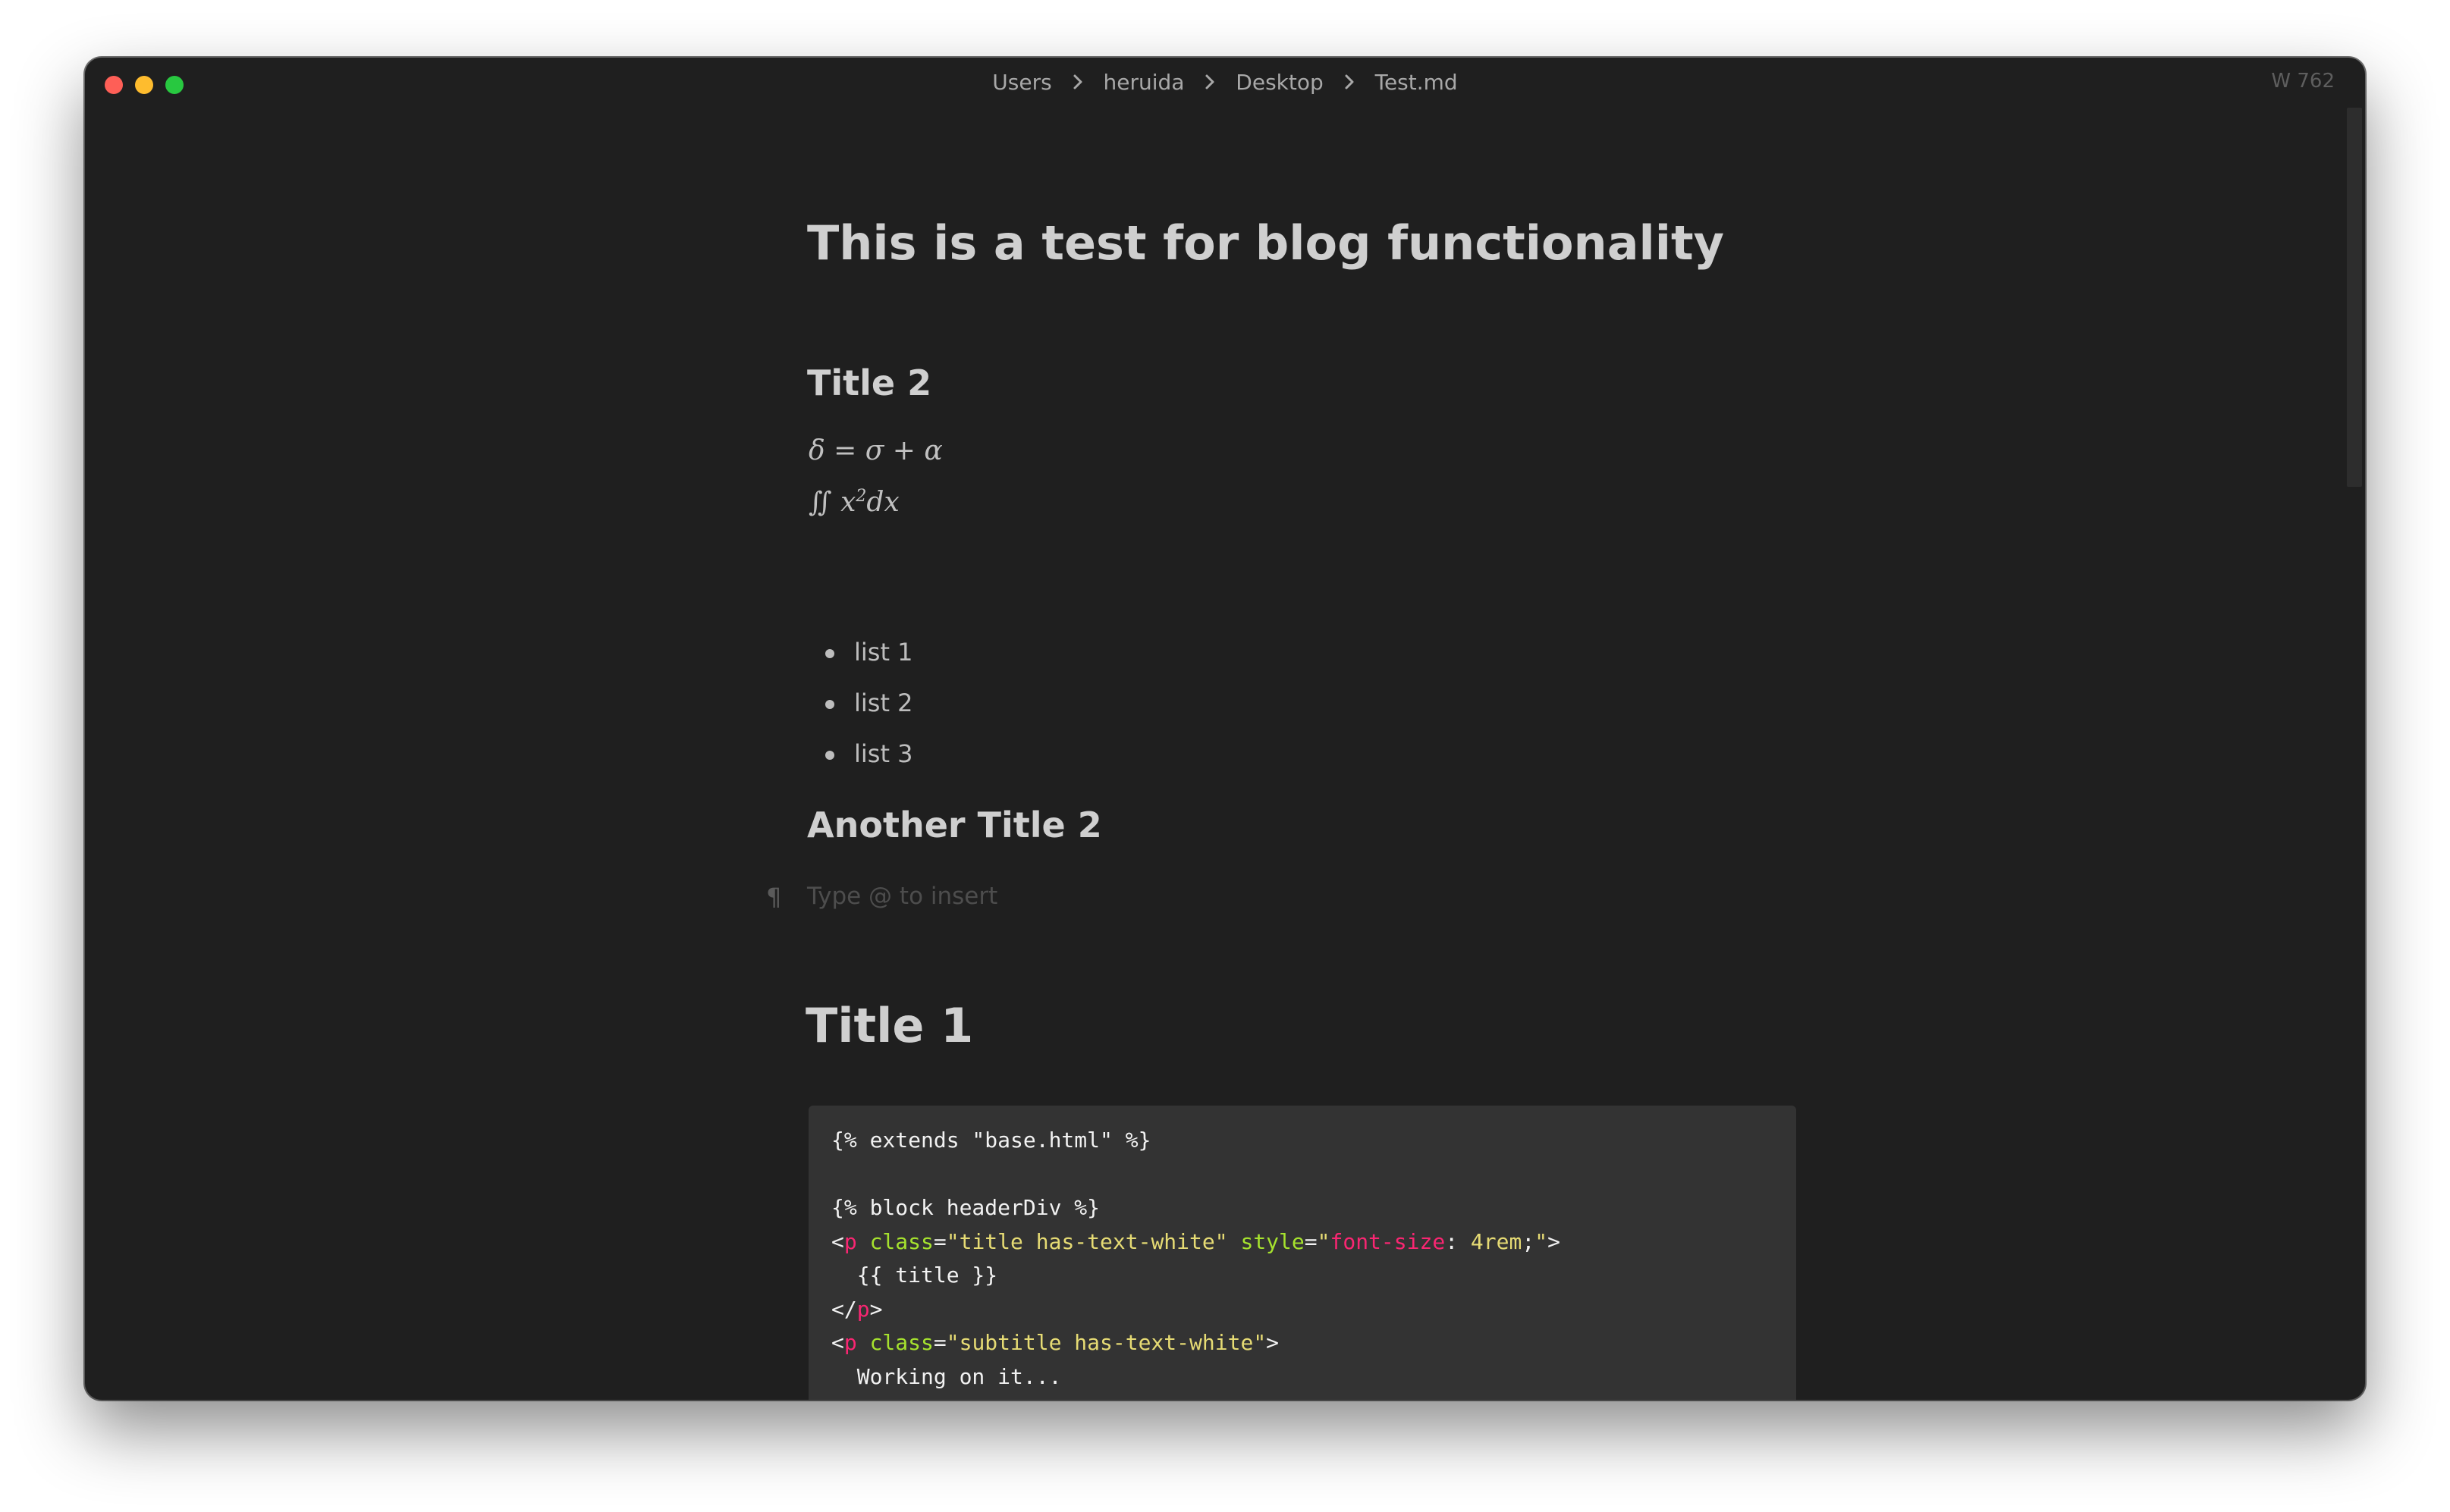 This screenshot has width=2450, height=1512. What do you see at coordinates (1388, 1241) in the screenshot?
I see `code-token: font-size` at bounding box center [1388, 1241].